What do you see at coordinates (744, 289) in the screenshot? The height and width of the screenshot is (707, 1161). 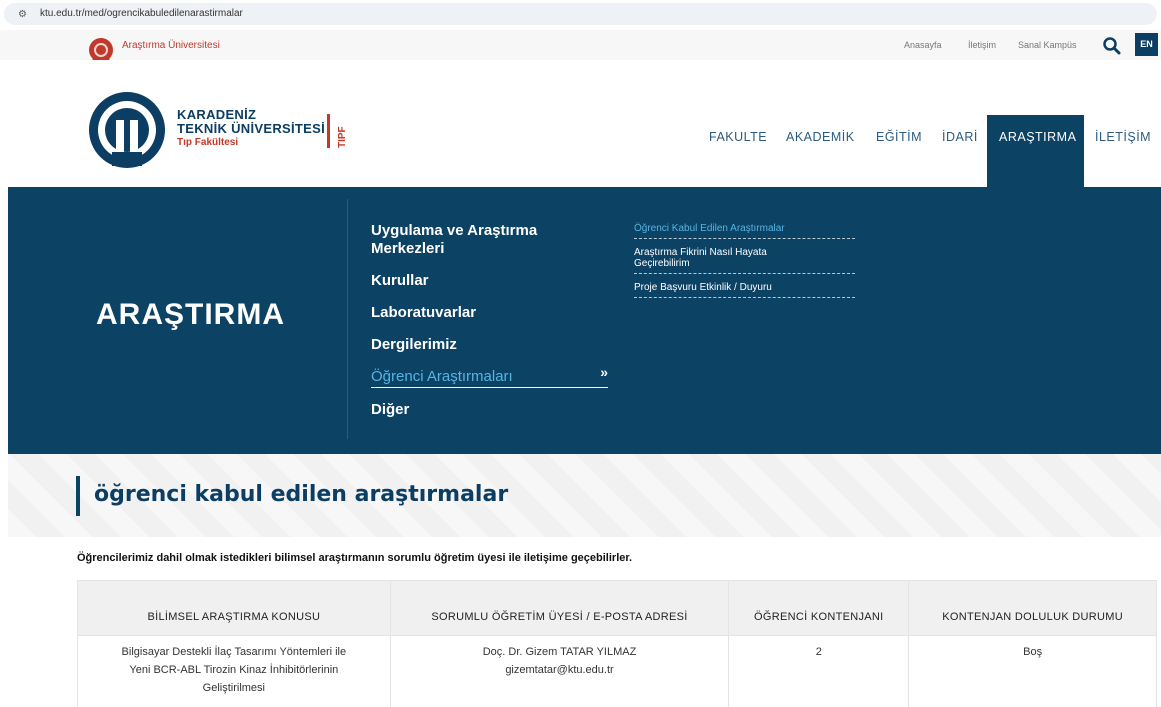 I see `sublink-proje-basvuru-etkinlik-duyuru: Proje Başvuru Etkinlik / Duyuru` at bounding box center [744, 289].